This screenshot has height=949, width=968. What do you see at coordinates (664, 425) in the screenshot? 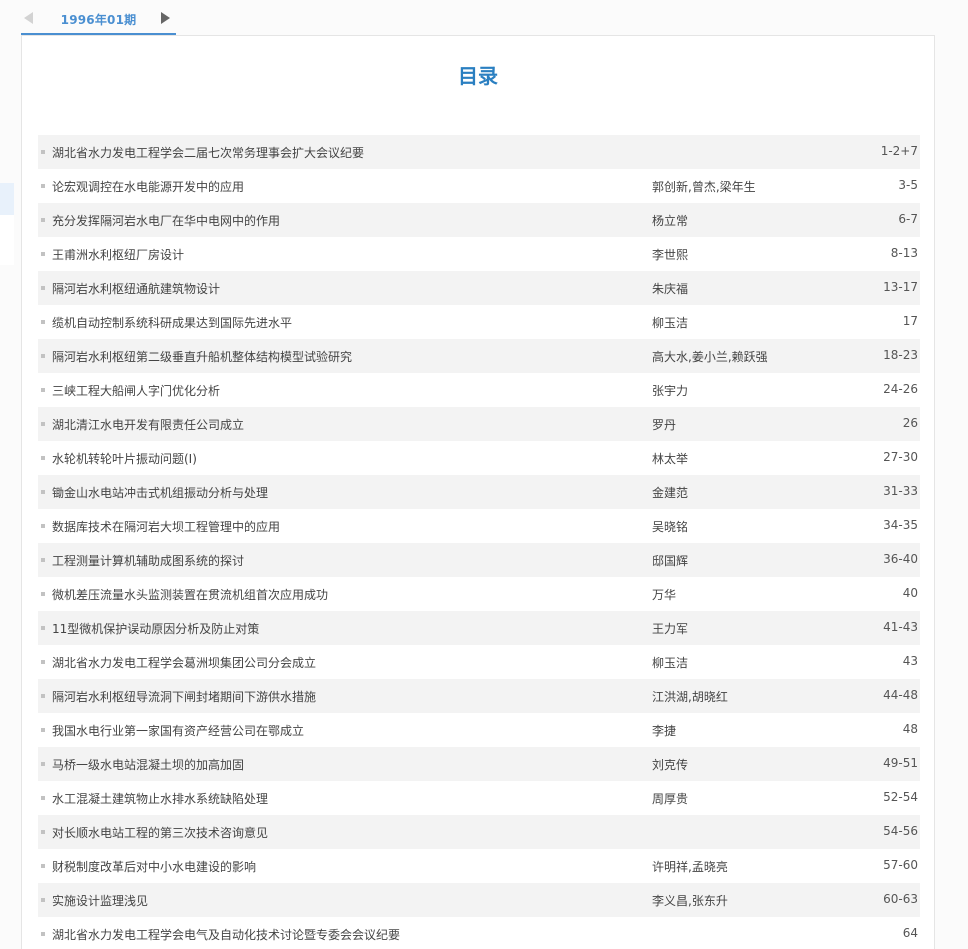
I see `article-authors: 罗丹` at bounding box center [664, 425].